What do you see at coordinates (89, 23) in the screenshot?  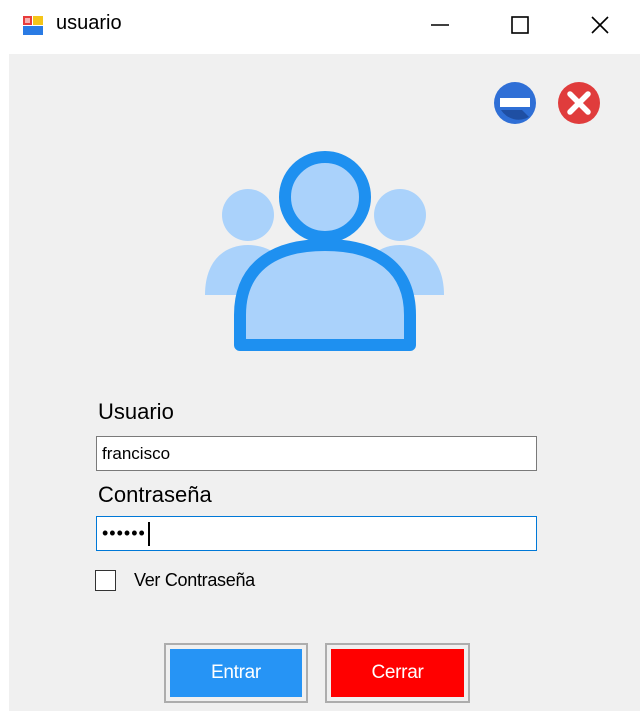 I see `window-title: usuario` at bounding box center [89, 23].